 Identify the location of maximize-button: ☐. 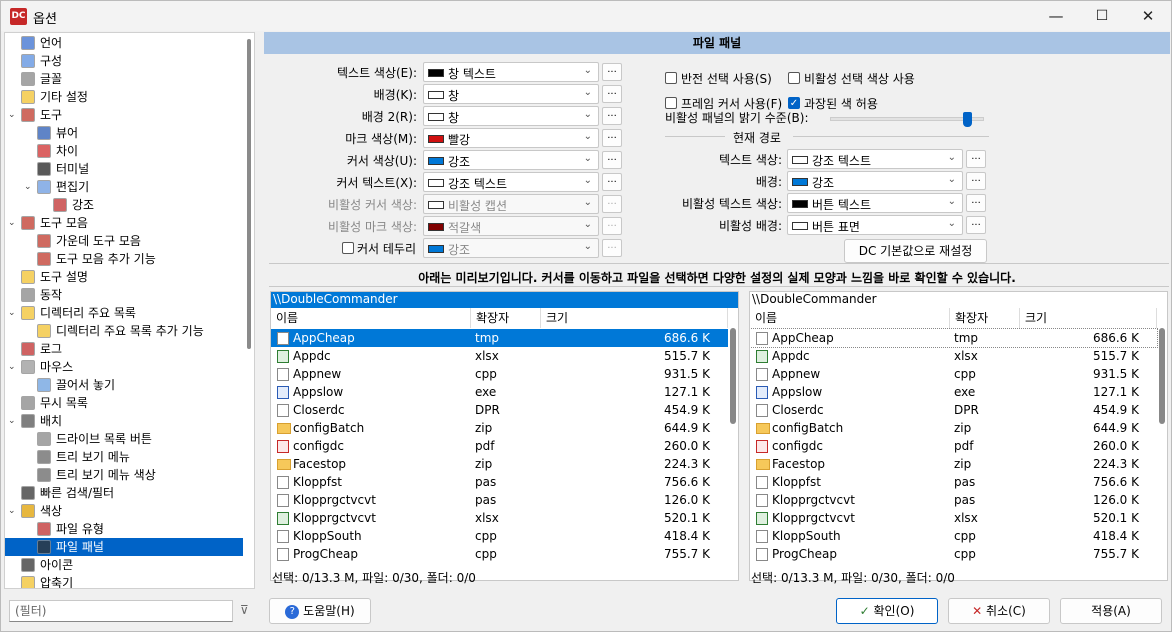
(1102, 16).